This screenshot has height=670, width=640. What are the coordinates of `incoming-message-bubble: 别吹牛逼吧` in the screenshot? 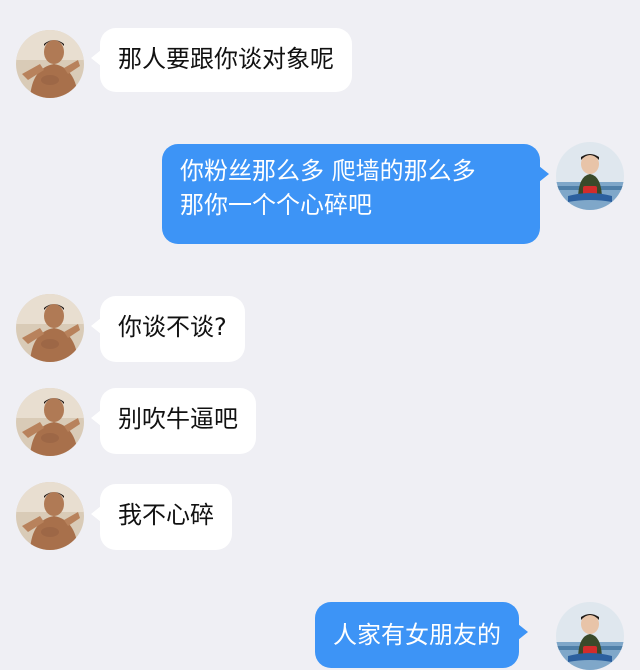 It's located at (173, 421).